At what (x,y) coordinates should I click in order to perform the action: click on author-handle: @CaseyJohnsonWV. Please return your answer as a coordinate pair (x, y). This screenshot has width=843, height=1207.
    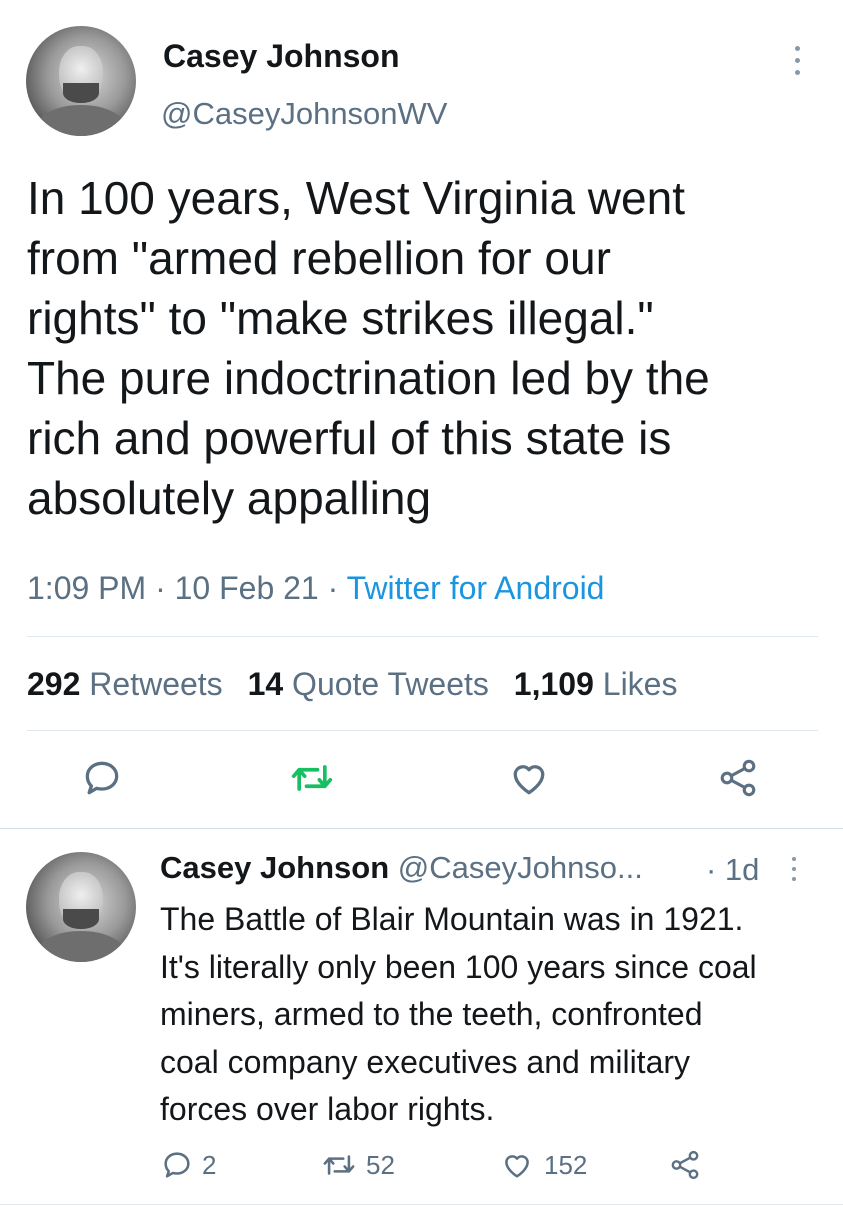
    Looking at the image, I should click on (304, 114).